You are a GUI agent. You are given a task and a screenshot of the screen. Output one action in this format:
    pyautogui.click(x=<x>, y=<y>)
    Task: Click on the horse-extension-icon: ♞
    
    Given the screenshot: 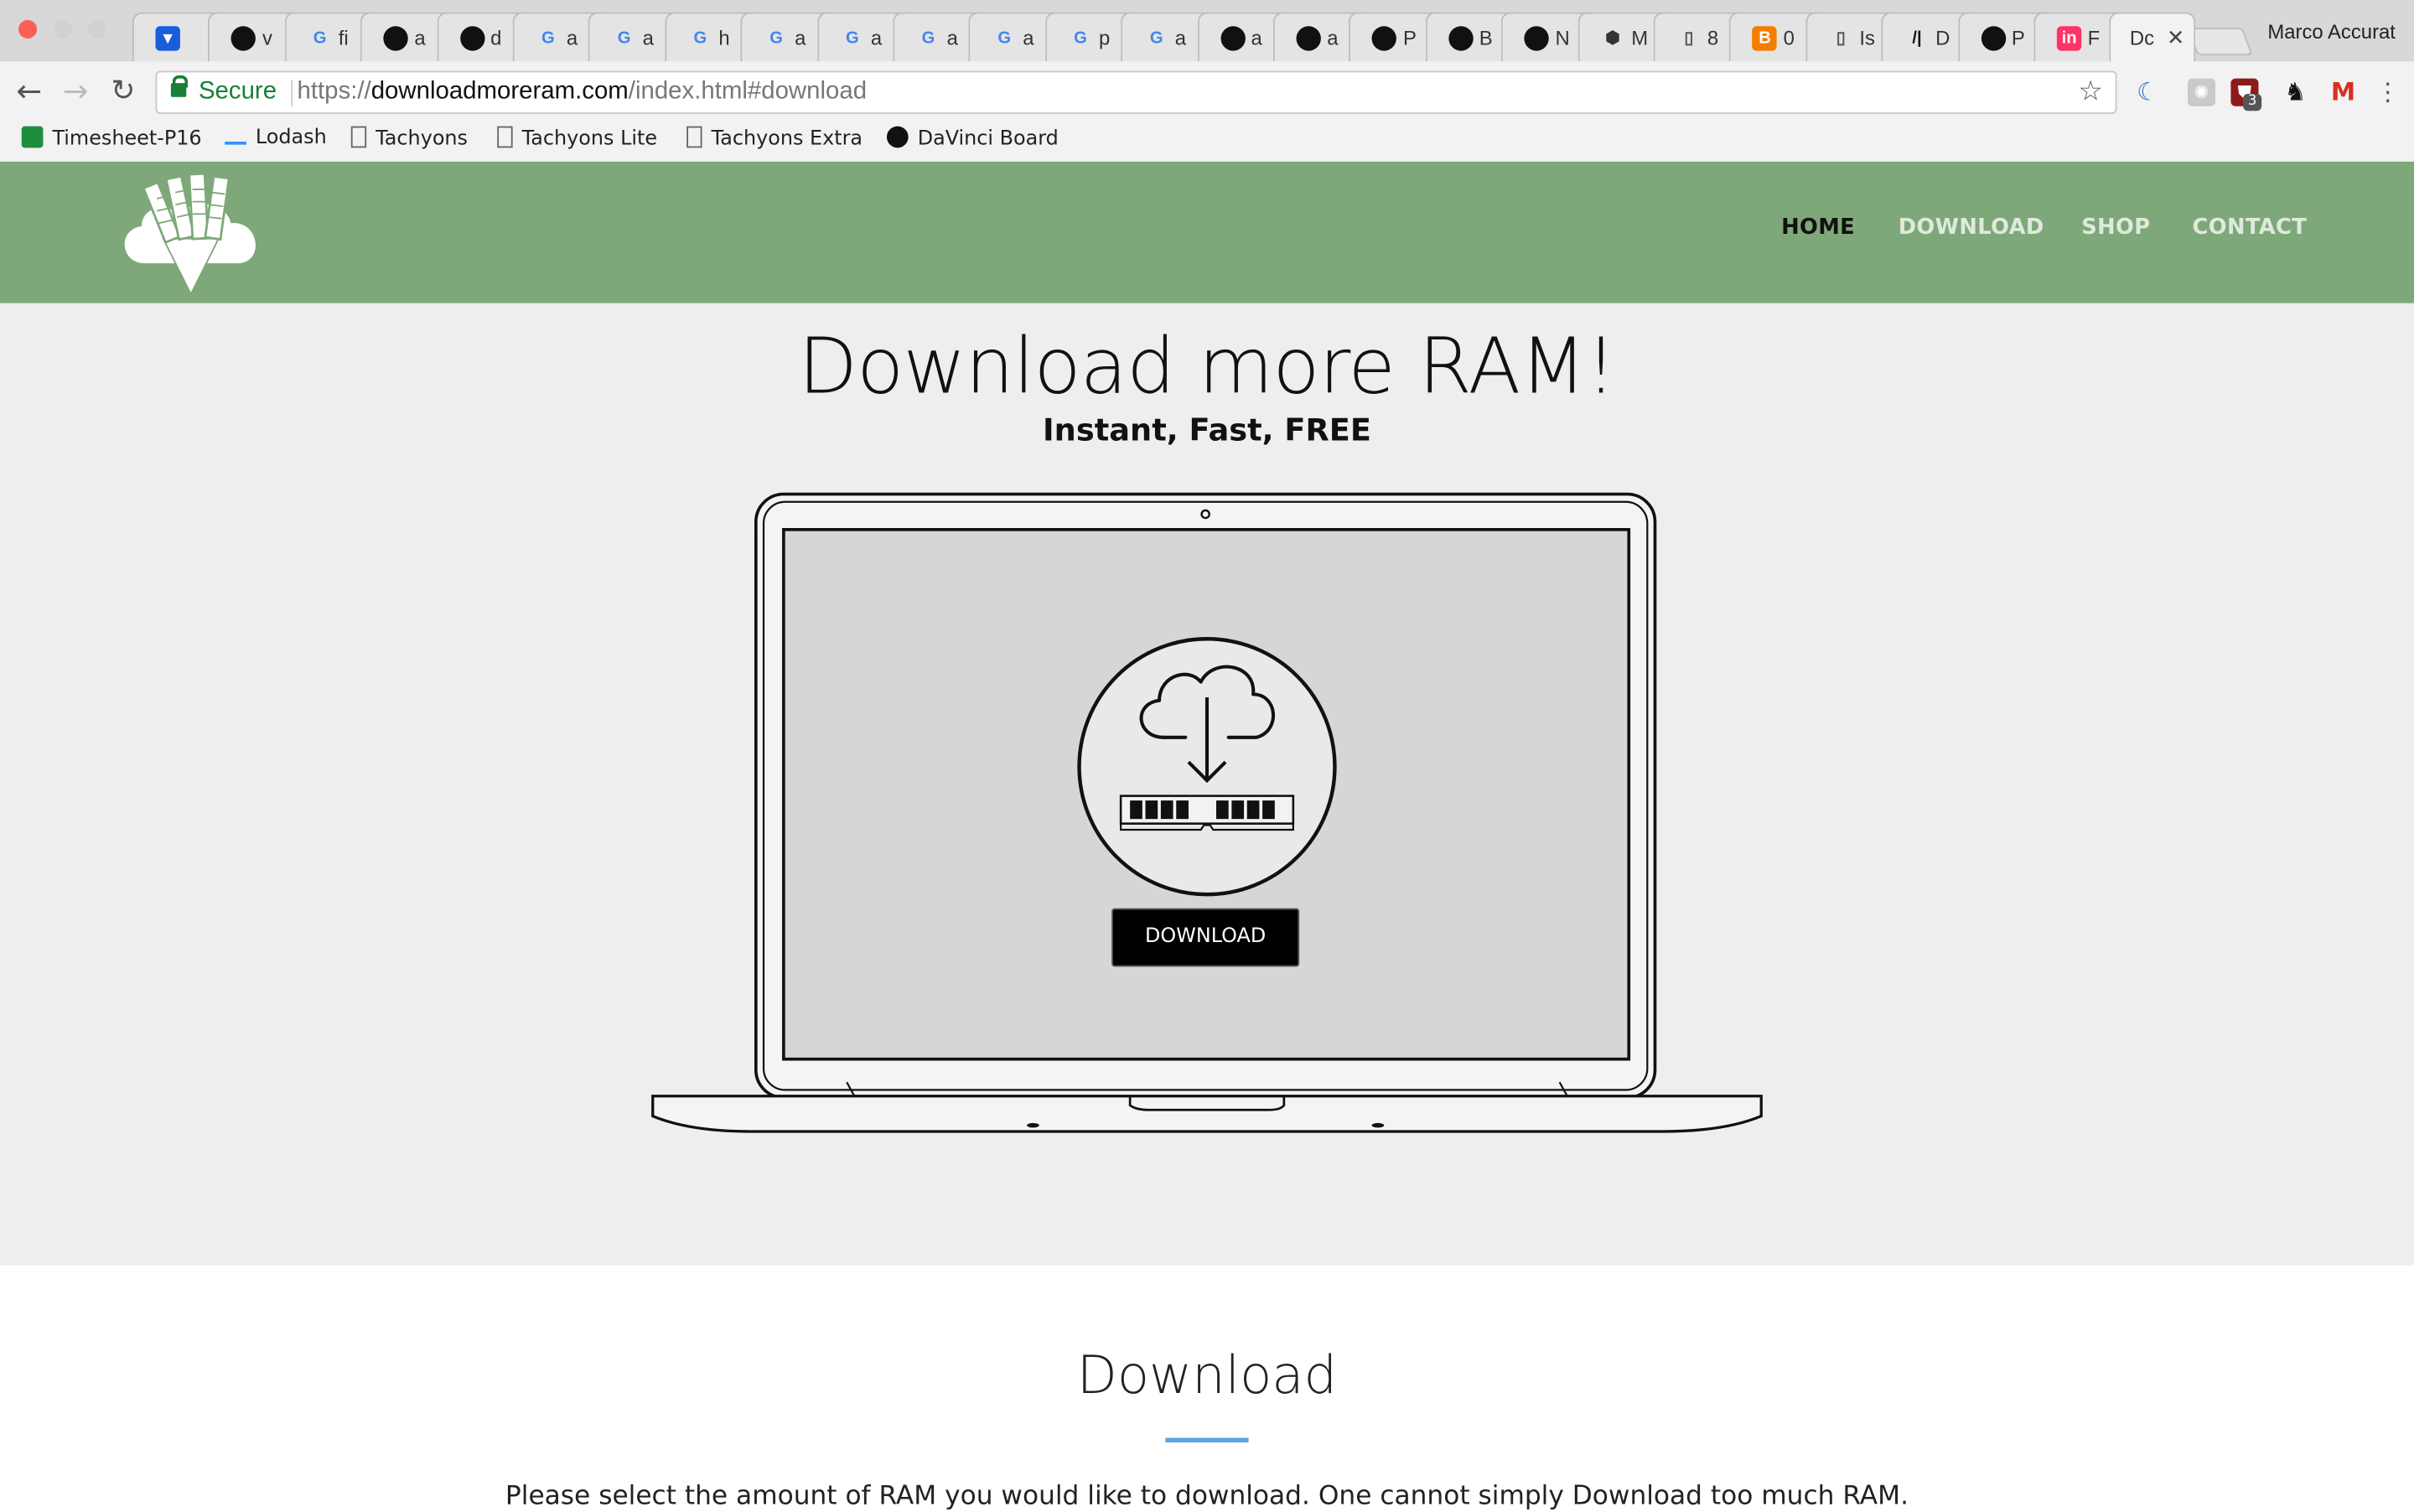 What is the action you would take?
    pyautogui.click(x=2295, y=92)
    